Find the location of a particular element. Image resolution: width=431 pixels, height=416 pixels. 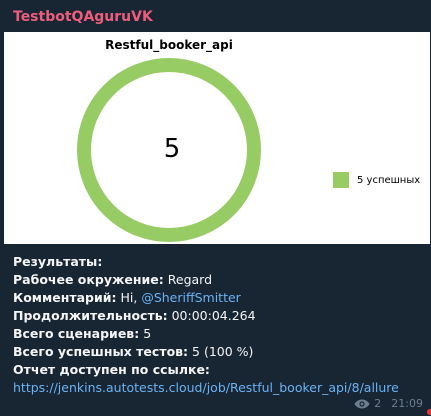

comment-line: Комментарий: Hi, @SheriffSmitter is located at coordinates (218, 298).